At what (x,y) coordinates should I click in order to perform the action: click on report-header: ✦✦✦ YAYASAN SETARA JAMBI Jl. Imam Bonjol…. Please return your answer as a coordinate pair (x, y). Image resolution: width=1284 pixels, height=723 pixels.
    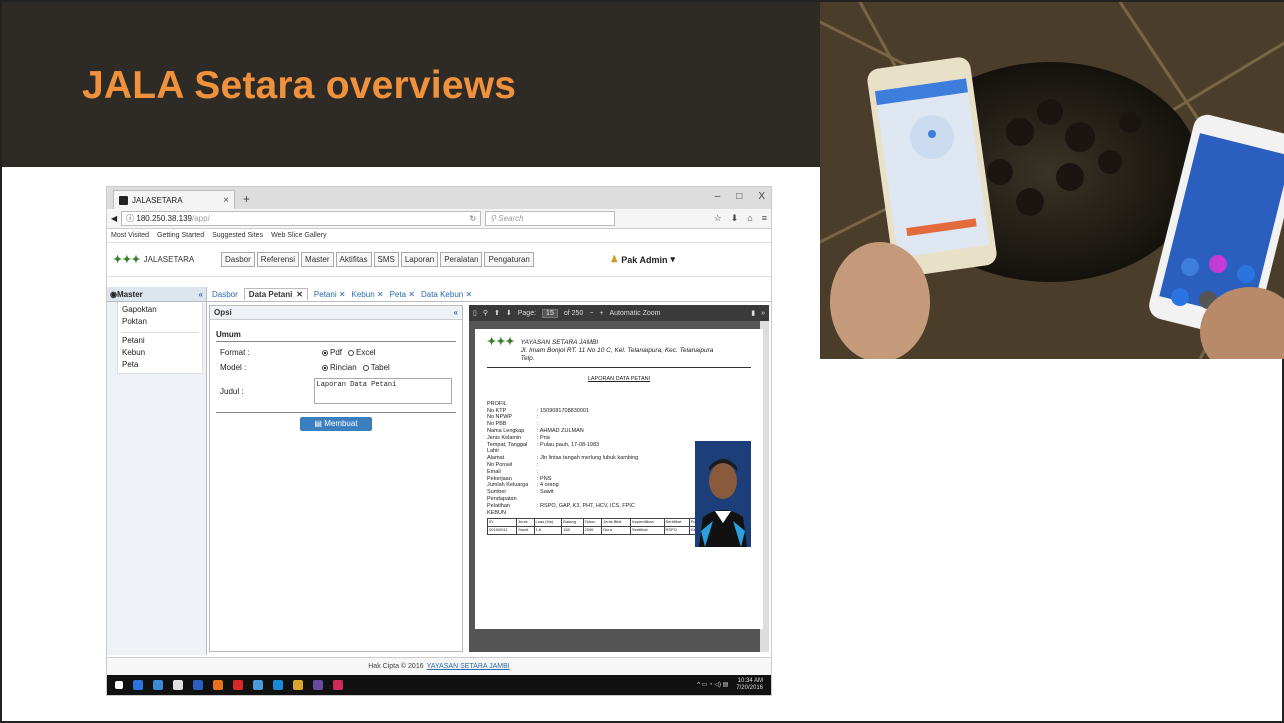
    Looking at the image, I should click on (619, 352).